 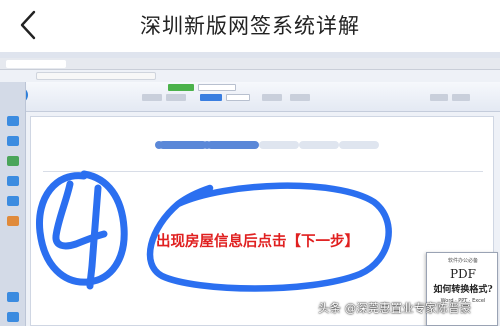 I want to click on ad-title: PDF, so click(x=463, y=274).